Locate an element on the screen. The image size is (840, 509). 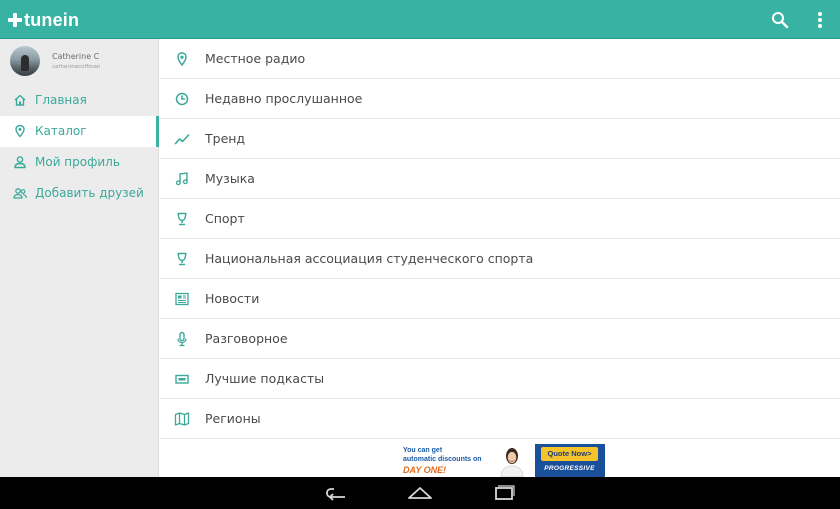
ad-cta-panel: Quote Now> PROGRESSIVE is located at coordinates (570, 460).